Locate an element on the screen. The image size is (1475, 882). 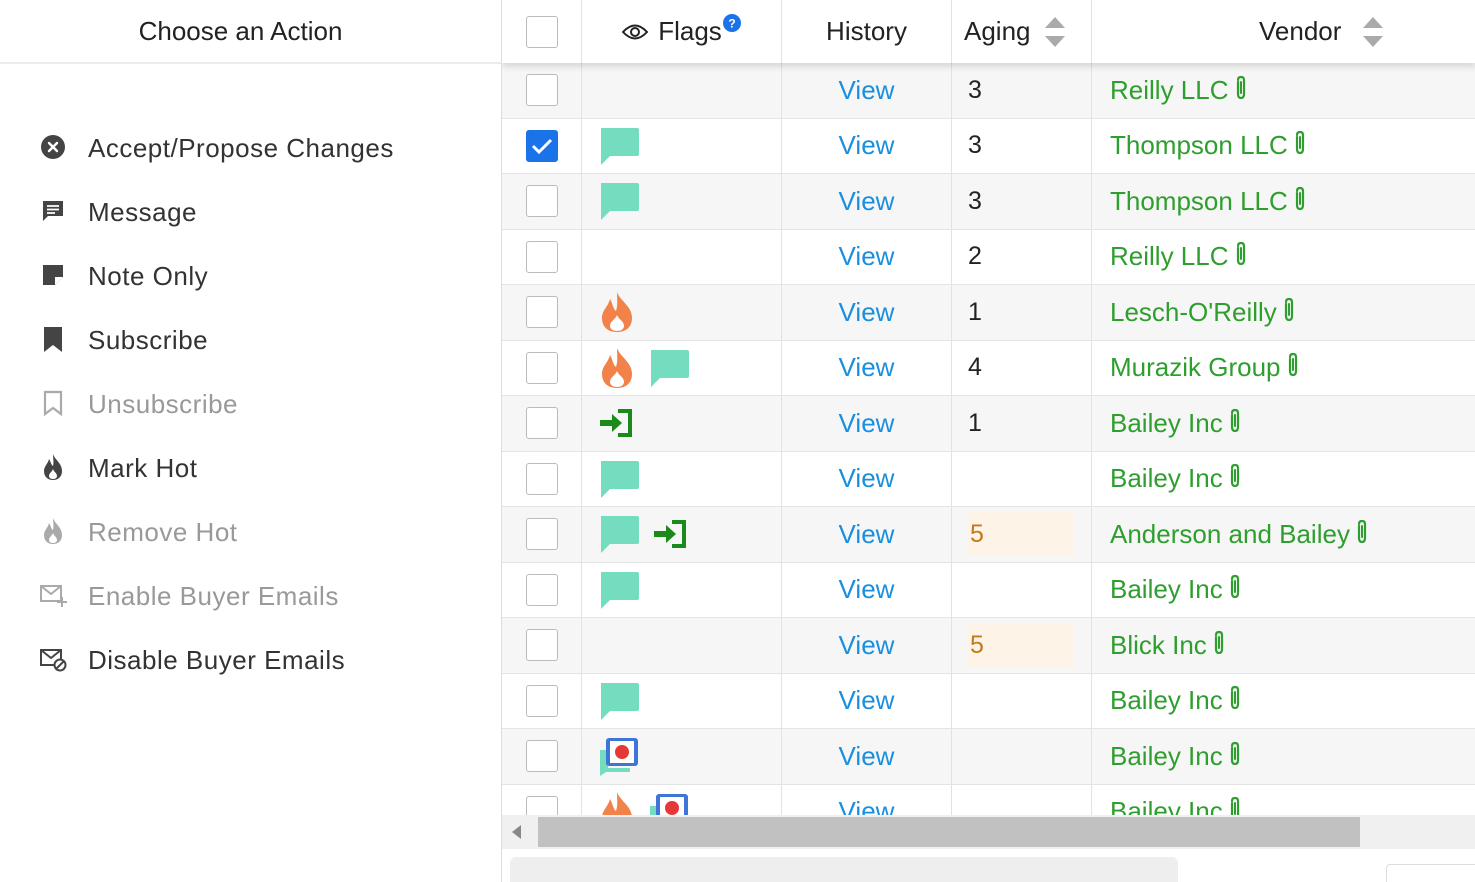
footer-control is located at coordinates (1430, 873).